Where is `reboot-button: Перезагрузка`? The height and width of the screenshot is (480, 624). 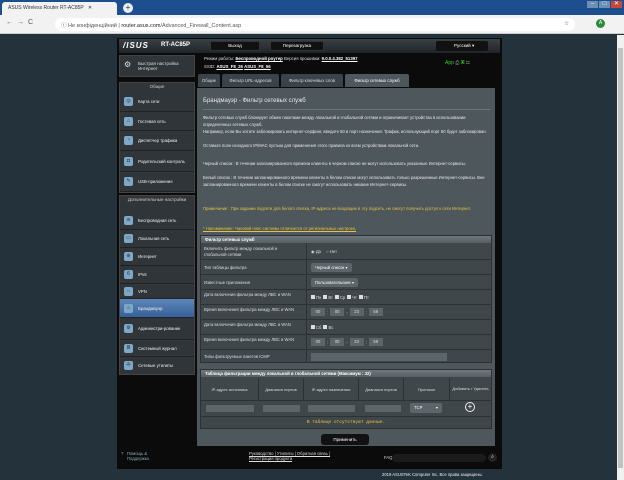 reboot-button: Перезагрузка is located at coordinates (297, 46).